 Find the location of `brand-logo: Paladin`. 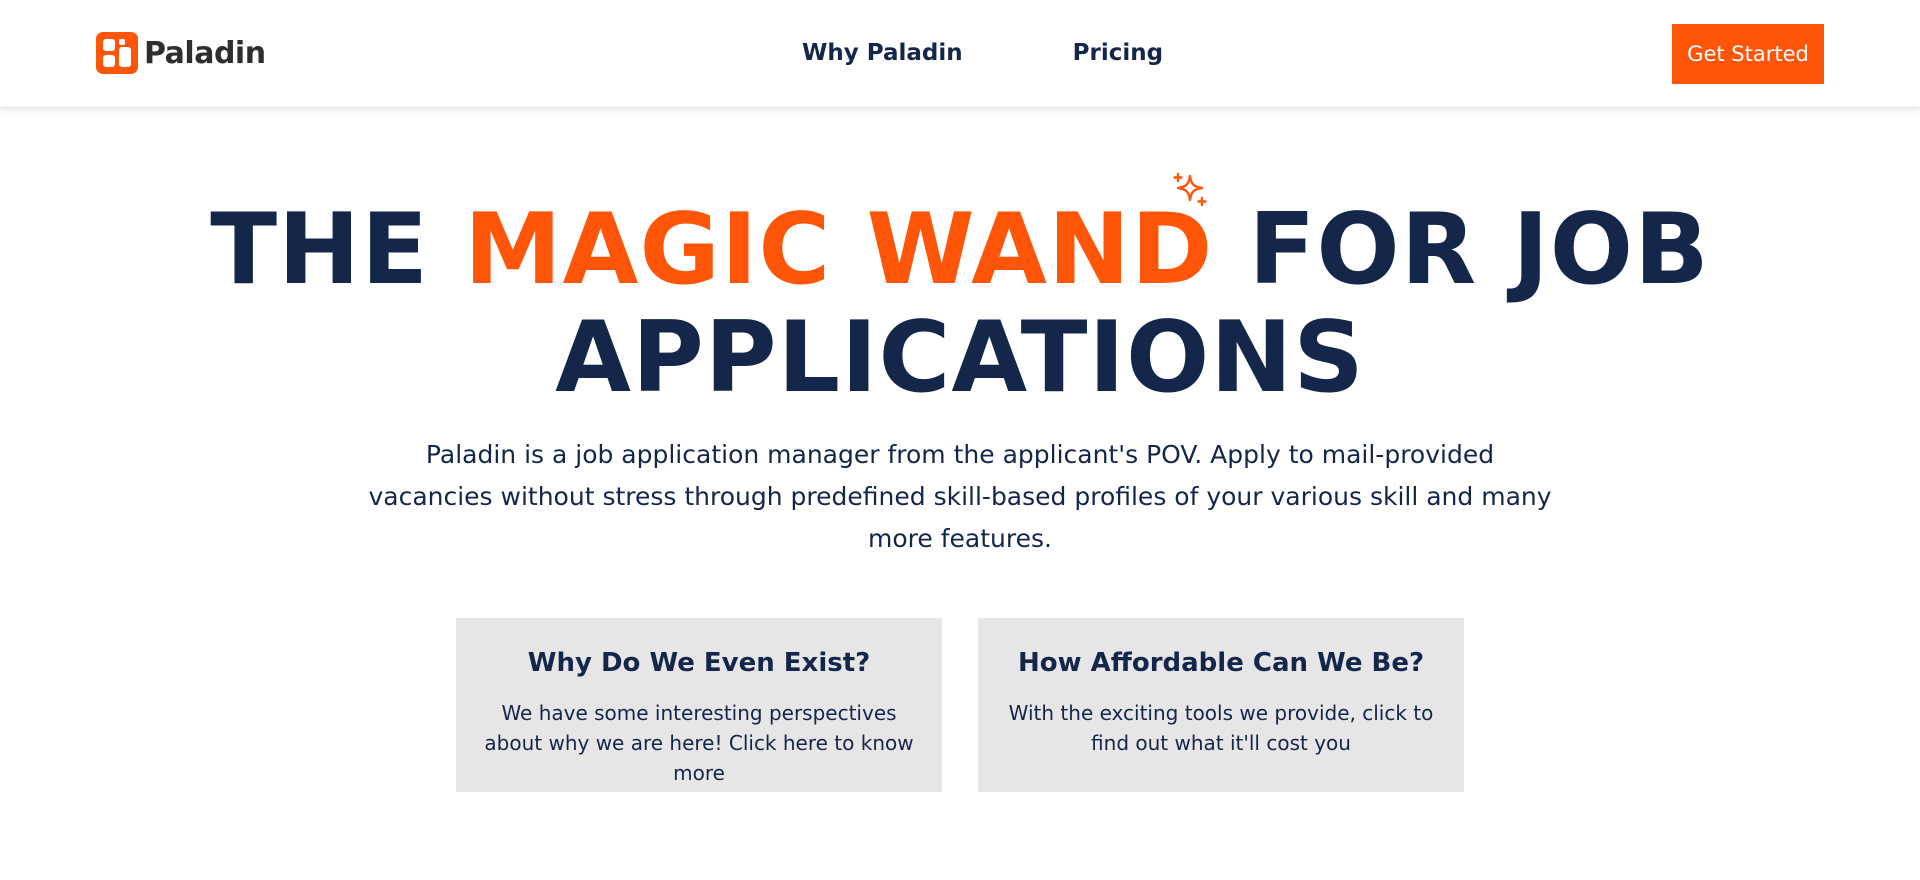

brand-logo: Paladin is located at coordinates (181, 53).